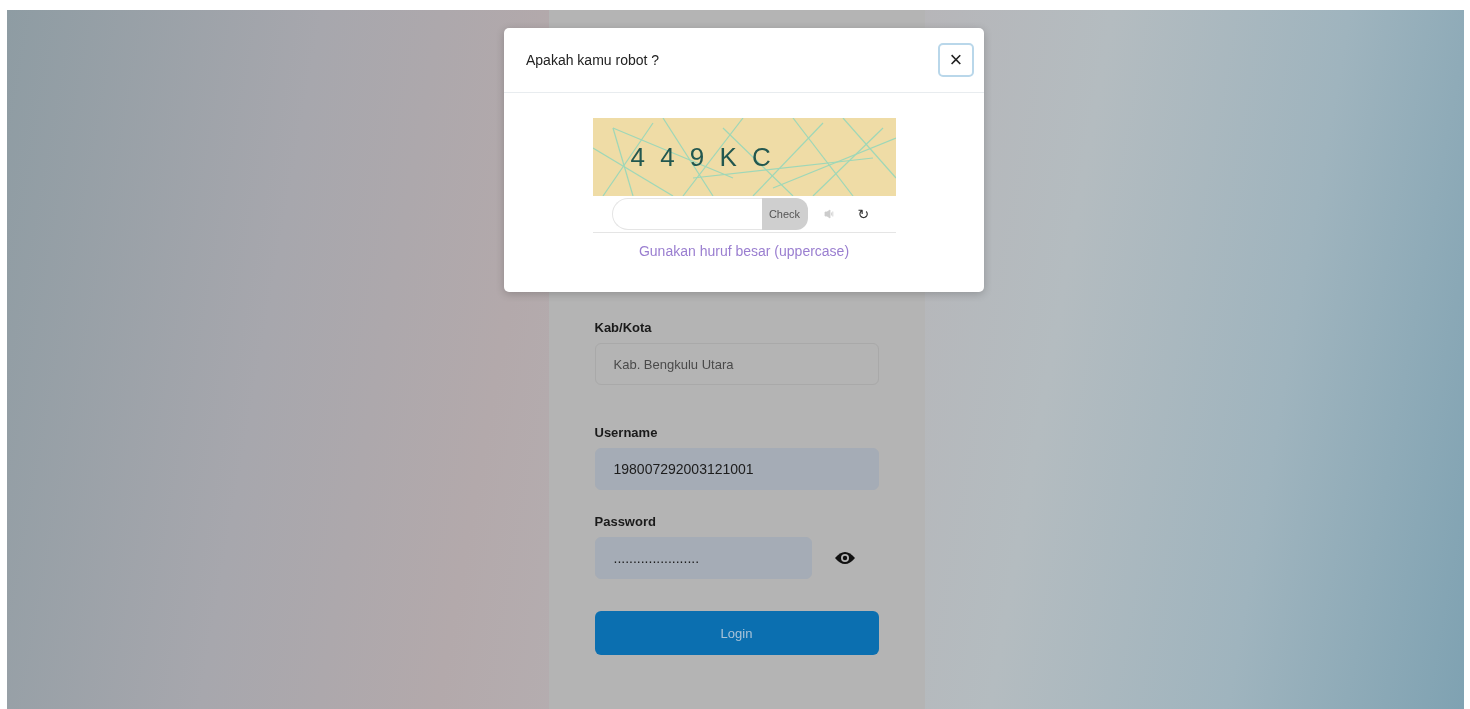 The width and height of the screenshot is (1470, 709). I want to click on input-field: Kab. Bengkulu Utara, so click(736, 364).